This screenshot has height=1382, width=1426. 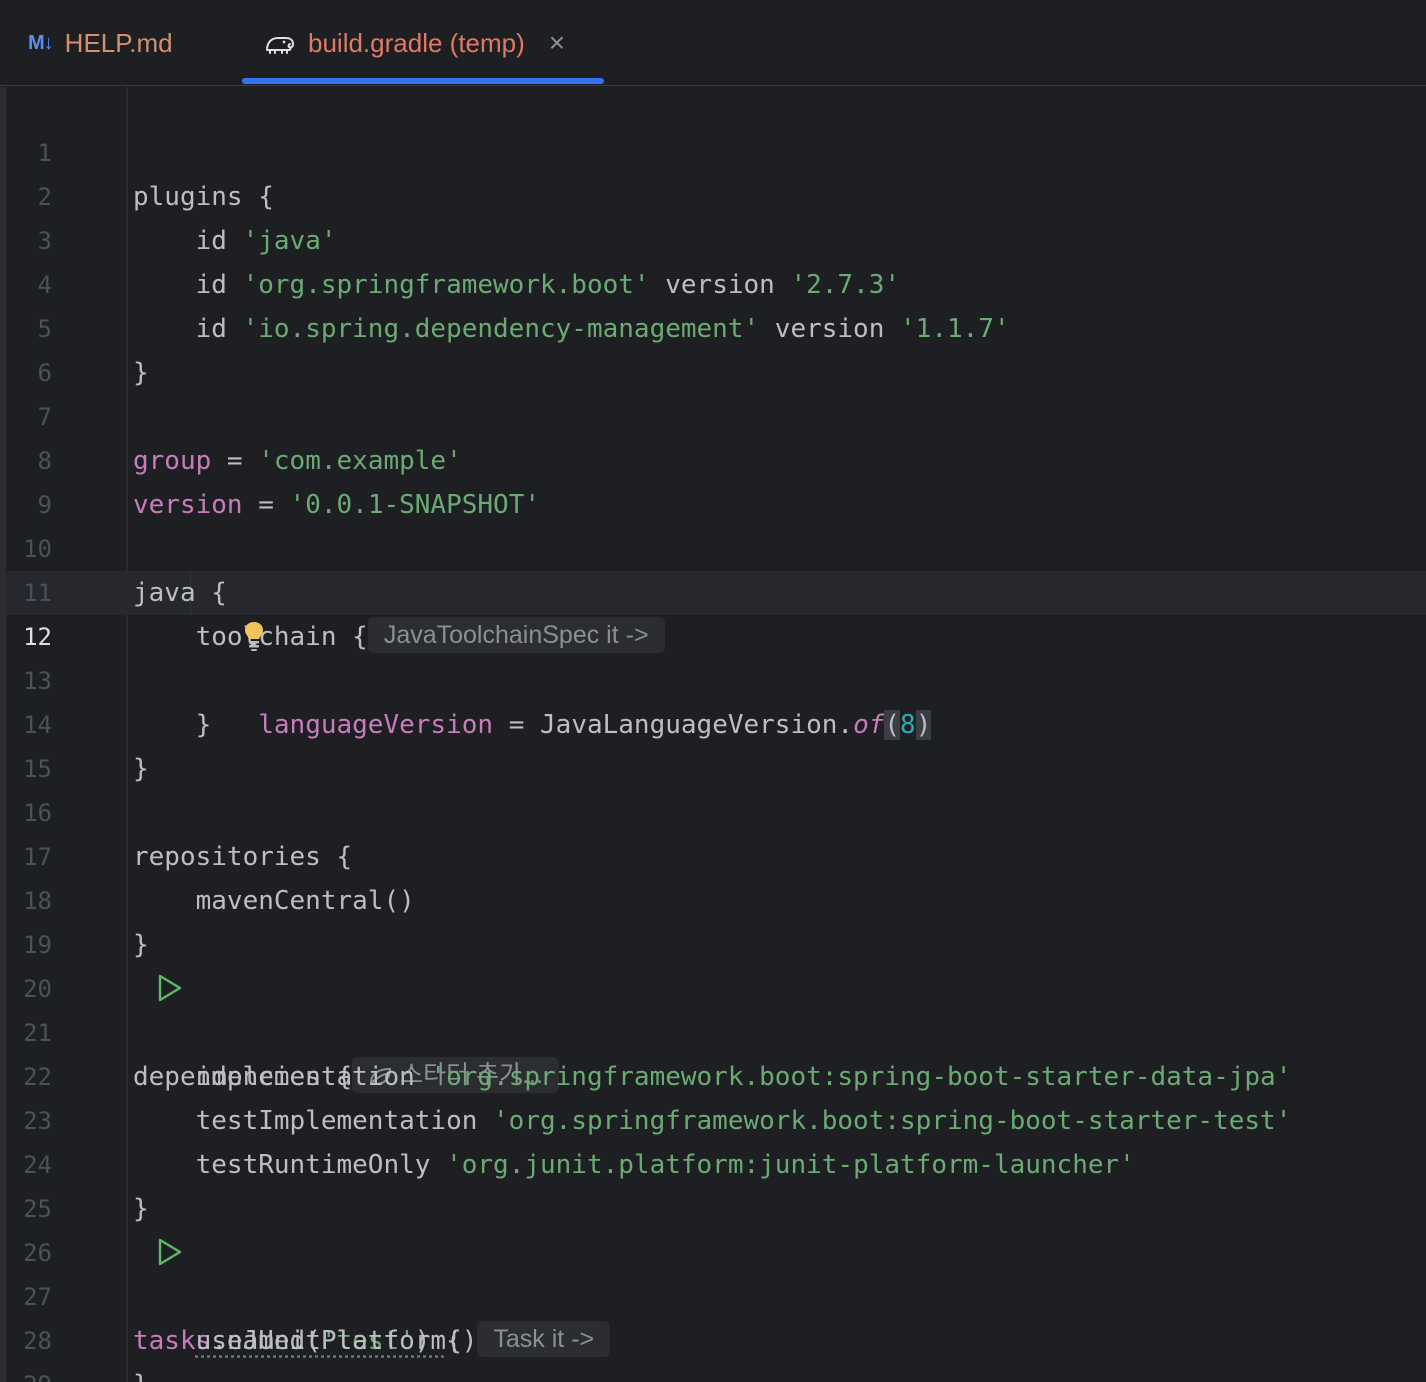 I want to click on code-line: 25, so click(x=713, y=1183).